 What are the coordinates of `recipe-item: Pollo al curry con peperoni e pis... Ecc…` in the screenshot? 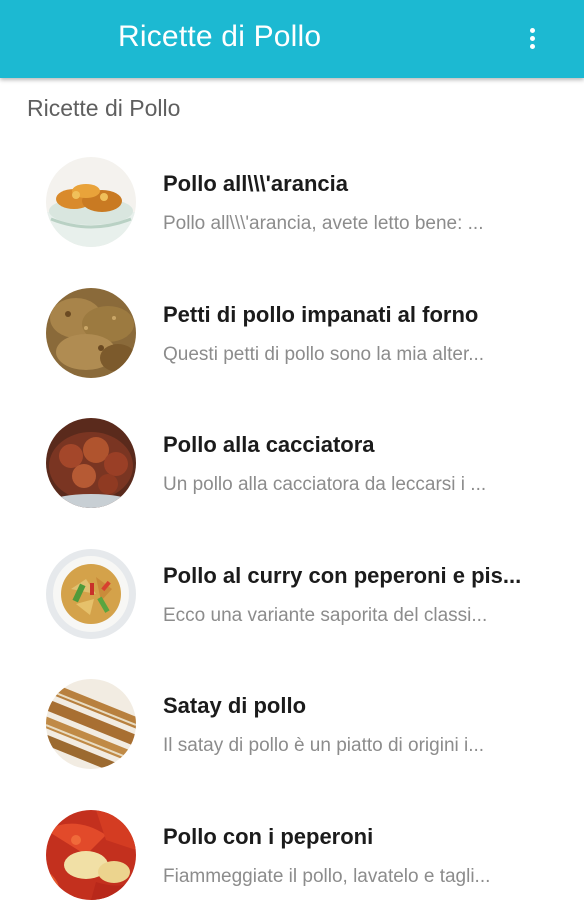 It's located at (292, 592).